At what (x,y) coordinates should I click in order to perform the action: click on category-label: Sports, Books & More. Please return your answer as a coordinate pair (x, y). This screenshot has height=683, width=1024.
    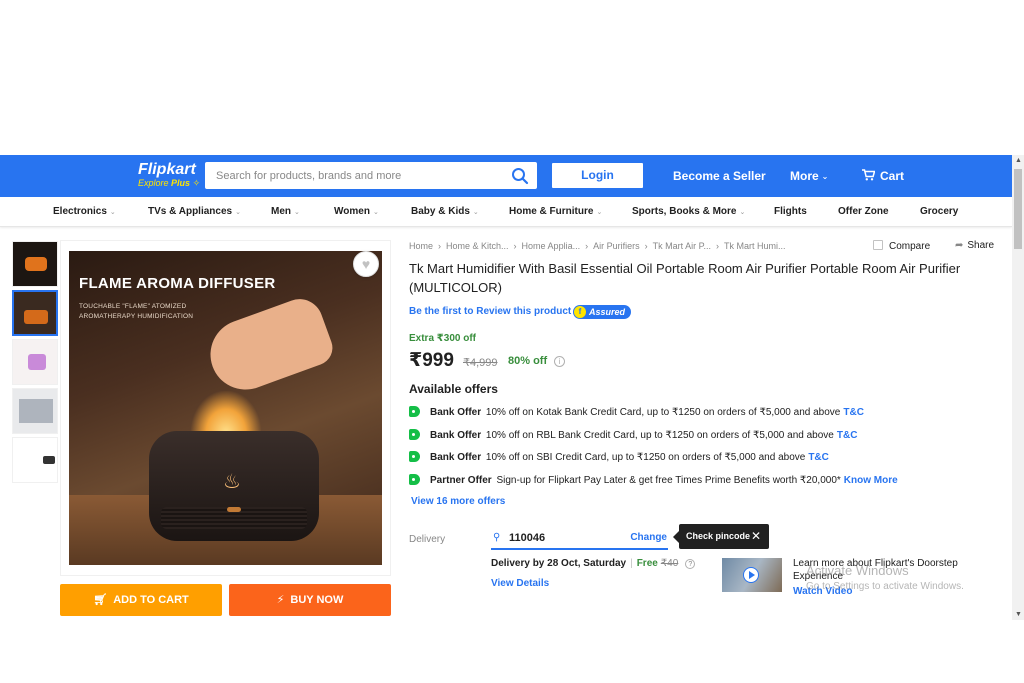
    Looking at the image, I should click on (684, 211).